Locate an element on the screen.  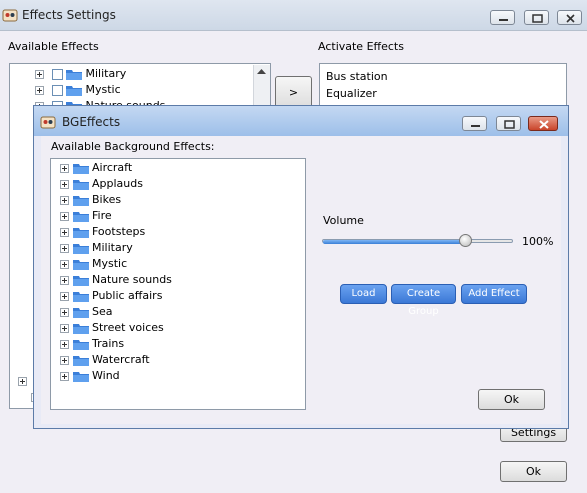
tree-item: Trains is located at coordinates (116, 344).